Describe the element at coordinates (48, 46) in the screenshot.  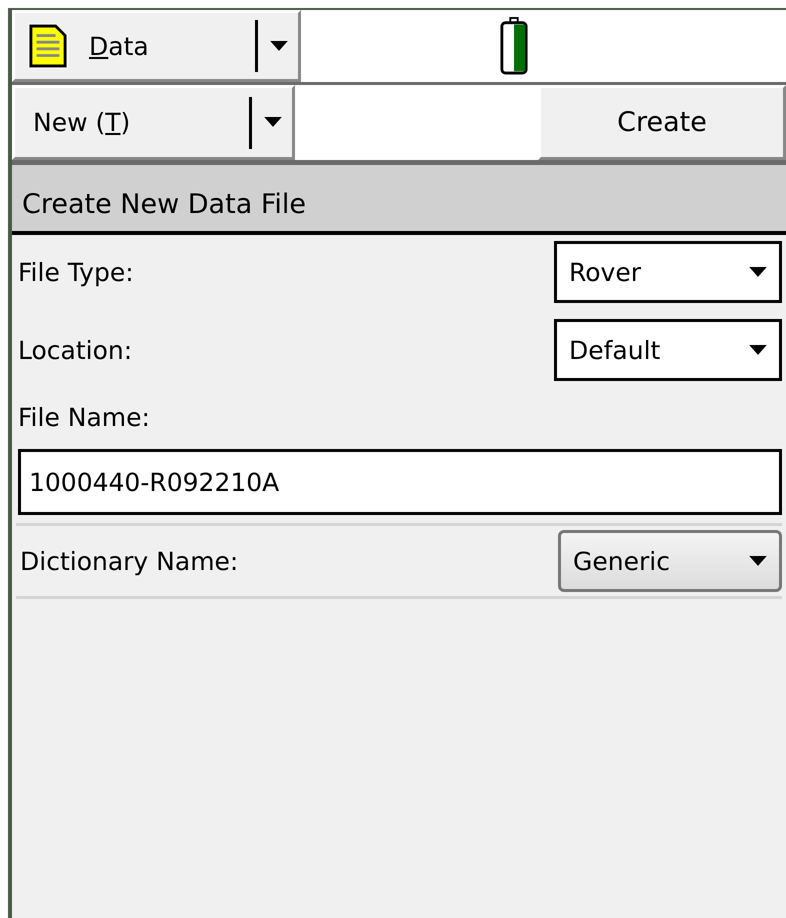
I see `document-icon` at that location.